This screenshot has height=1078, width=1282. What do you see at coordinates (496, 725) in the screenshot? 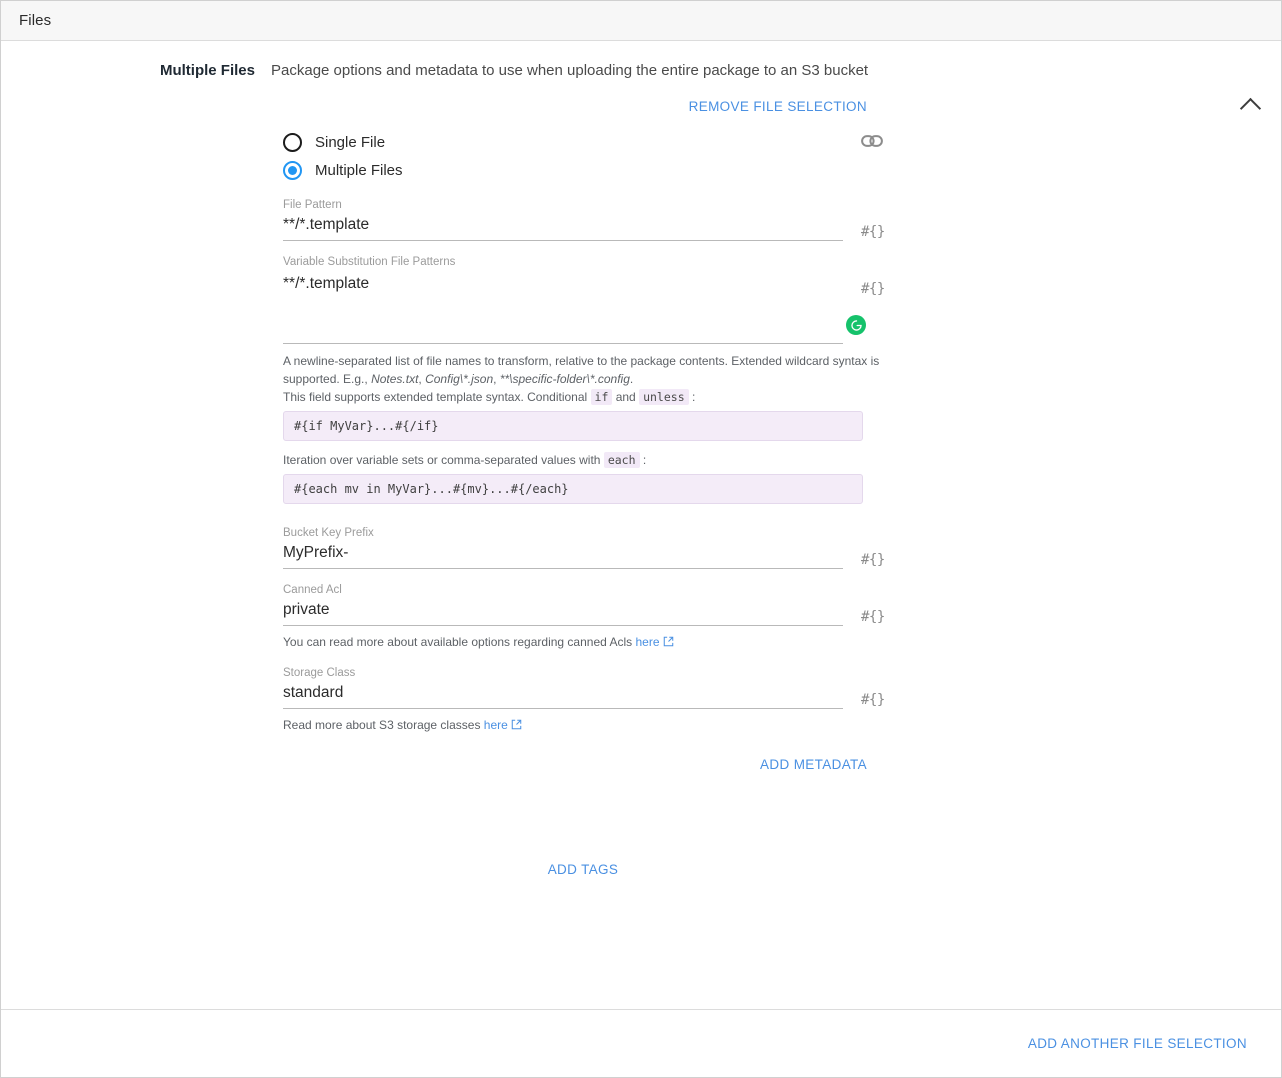
I see `storage-class-help-link: here` at bounding box center [496, 725].